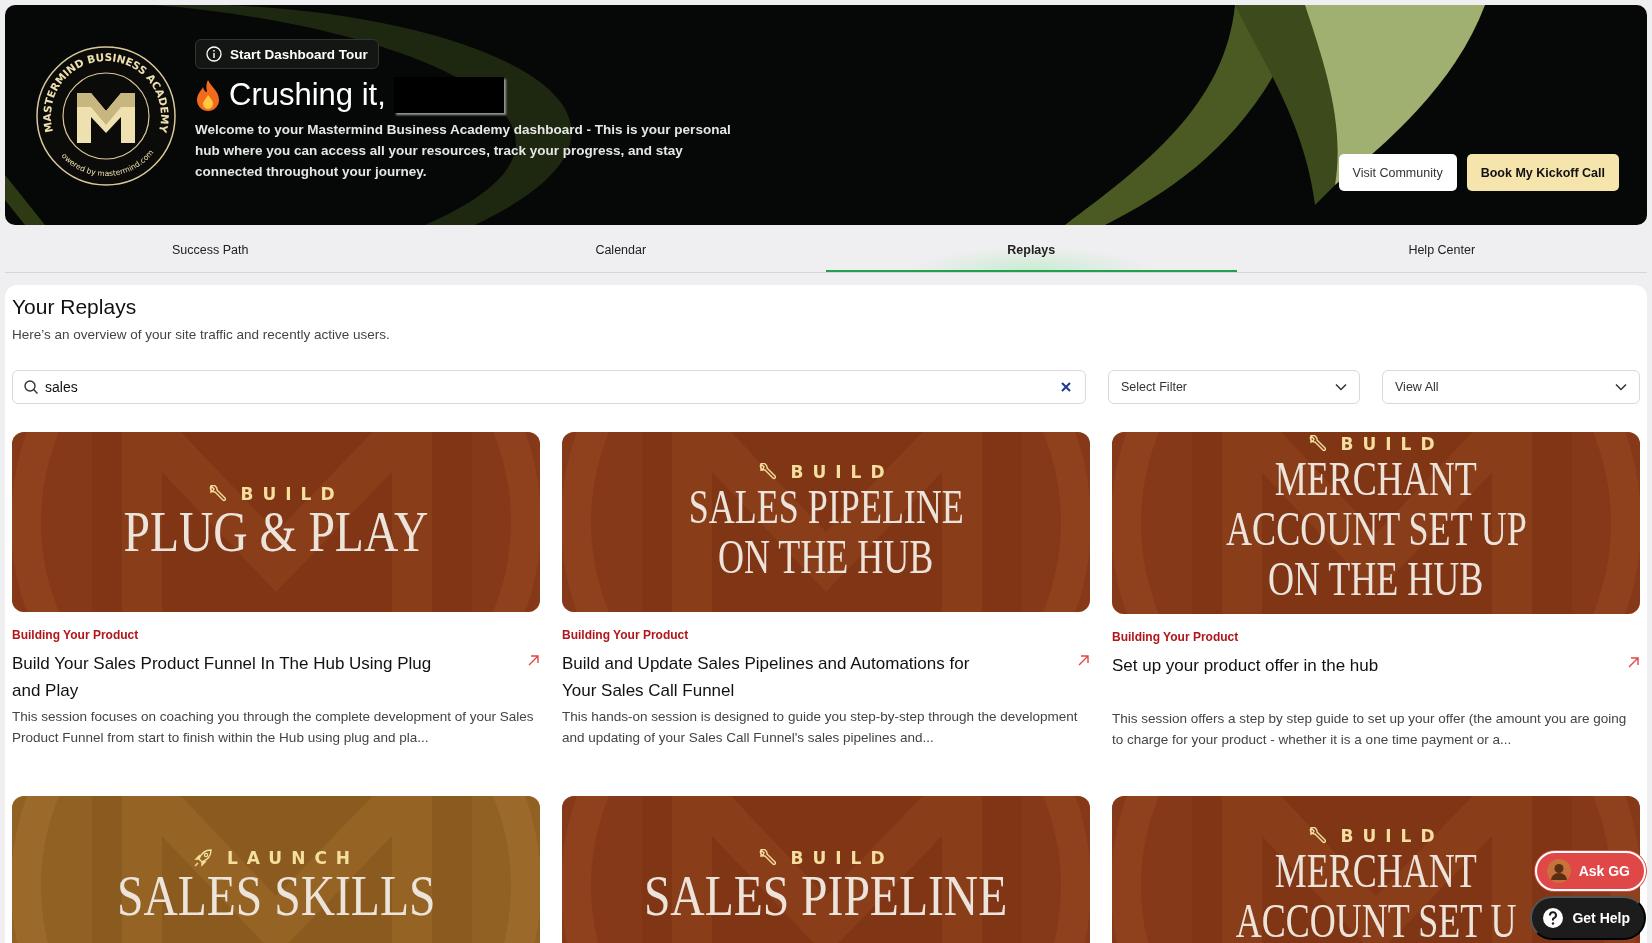 This screenshot has height=943, width=1652. What do you see at coordinates (463, 151) in the screenshot?
I see `welcome-text: Welcome to your Mastermind Business Academy dashboard - This is your personal hub where you can access all your resources, track your progress, and stay connected throughout your journey.` at bounding box center [463, 151].